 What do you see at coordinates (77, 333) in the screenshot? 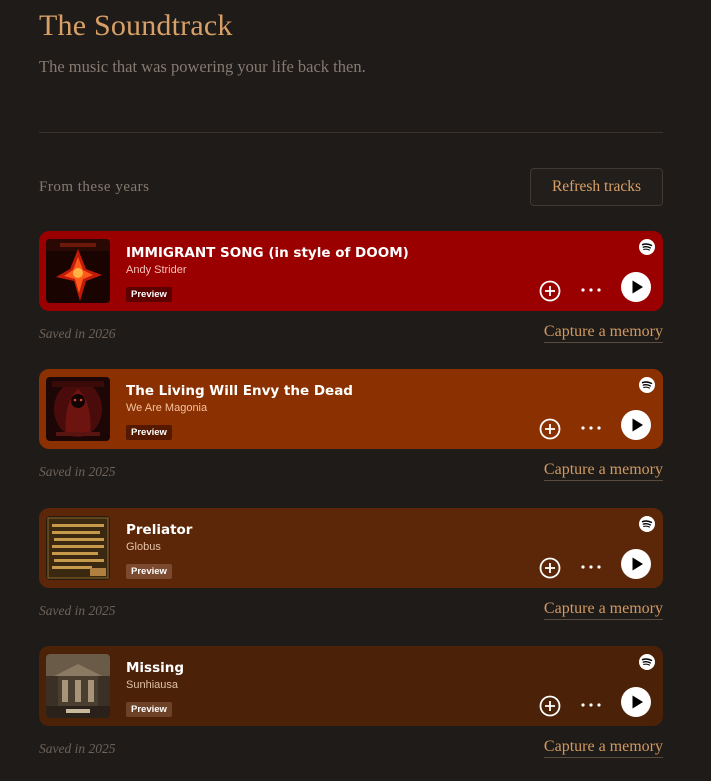
I see `saved-year: Saved in 2026` at bounding box center [77, 333].